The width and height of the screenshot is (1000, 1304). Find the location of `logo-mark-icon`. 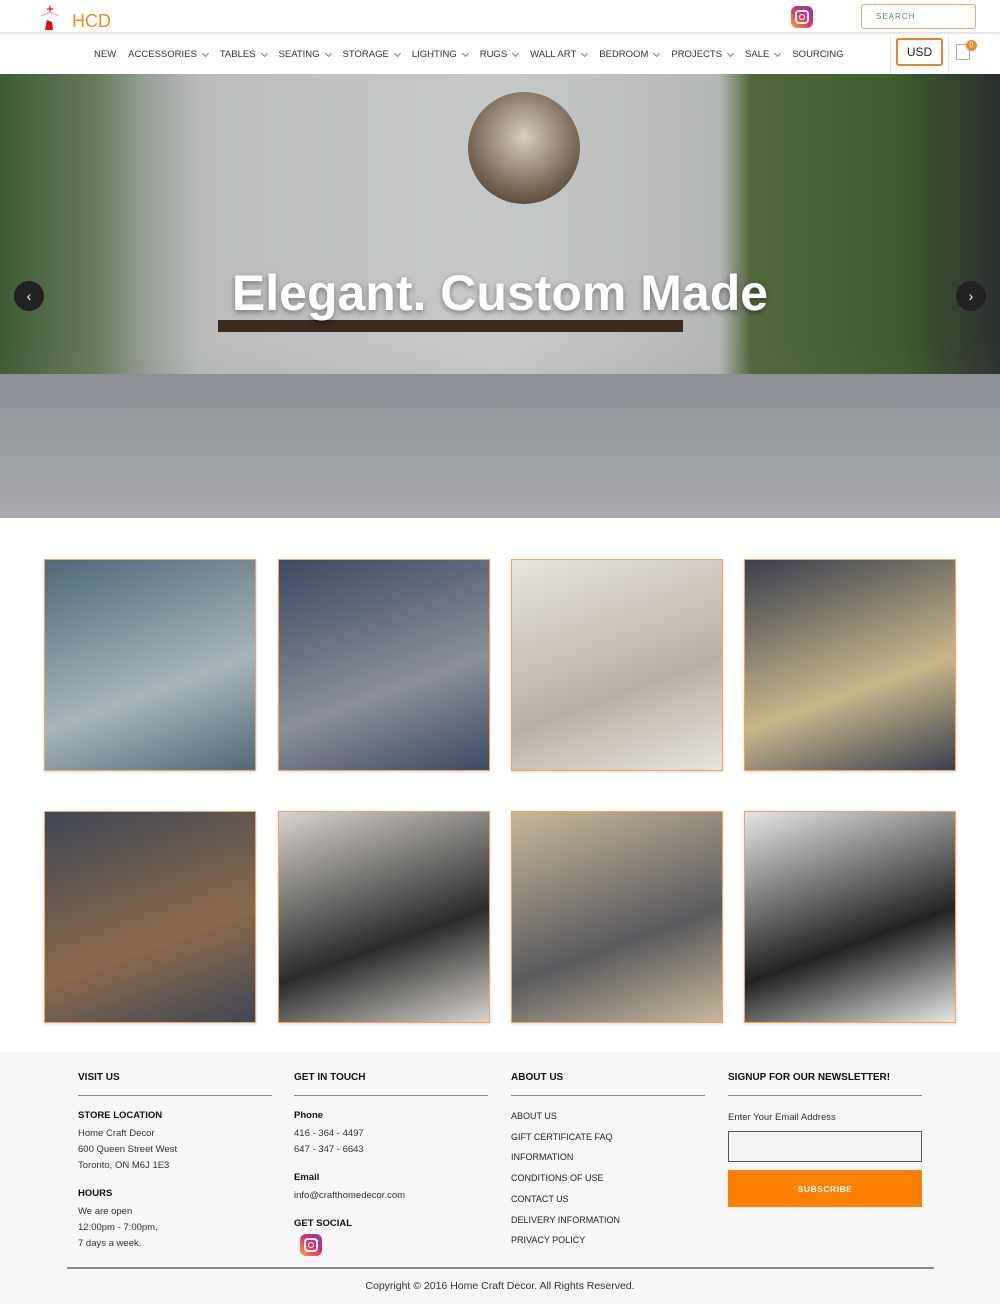

logo-mark-icon is located at coordinates (50, 18).